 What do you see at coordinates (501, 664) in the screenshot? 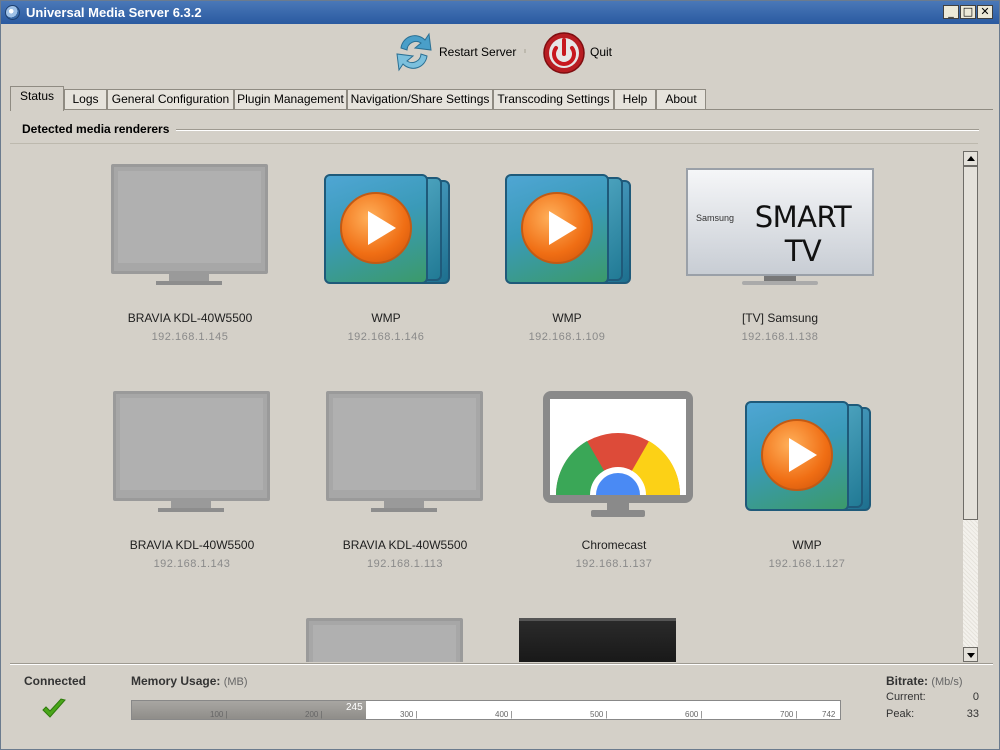
I see `status-divider` at bounding box center [501, 664].